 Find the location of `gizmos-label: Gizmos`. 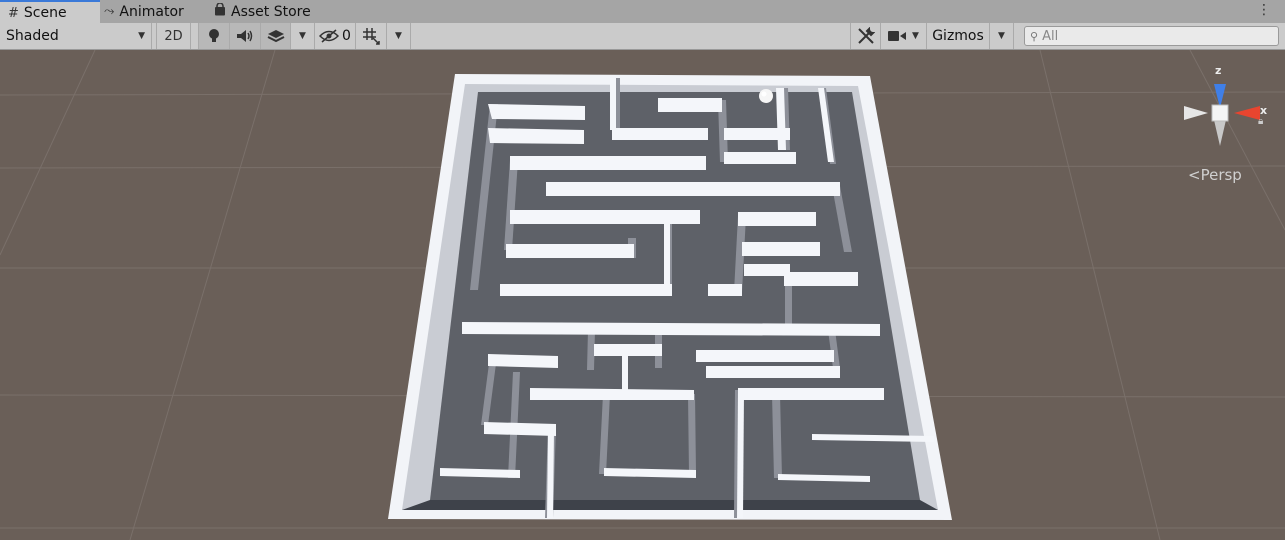

gizmos-label: Gizmos is located at coordinates (958, 36).